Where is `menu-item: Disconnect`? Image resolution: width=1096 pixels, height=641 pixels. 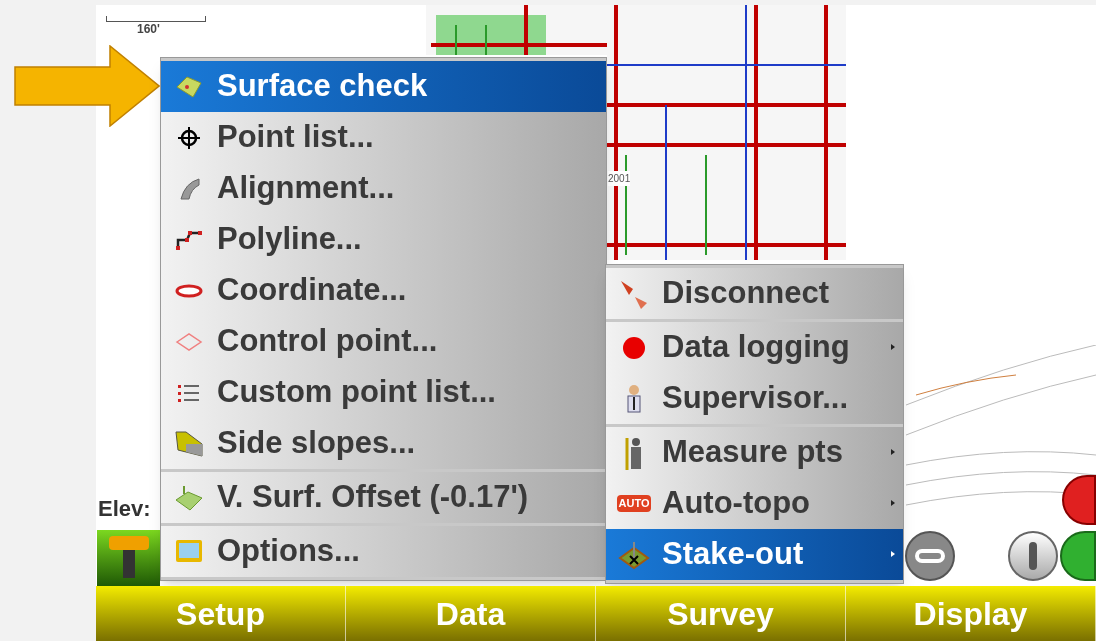 menu-item: Disconnect is located at coordinates (754, 293).